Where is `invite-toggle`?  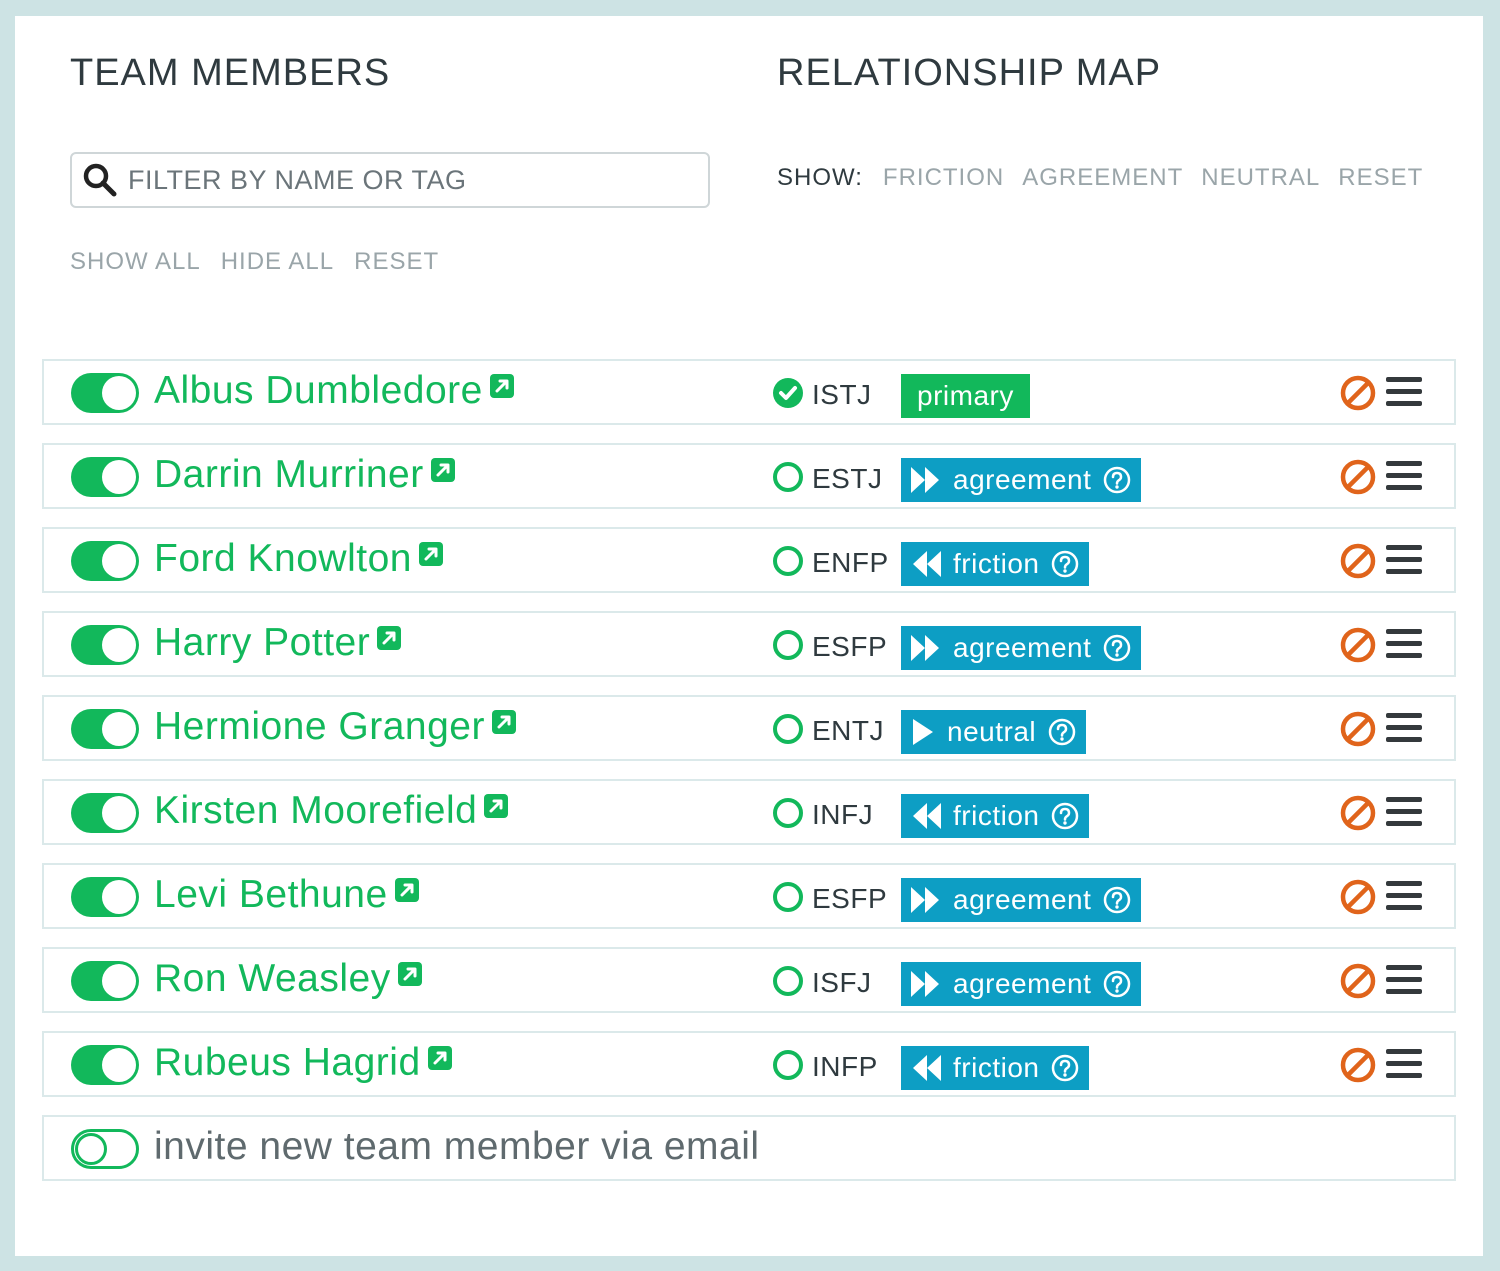
invite-toggle is located at coordinates (105, 1149).